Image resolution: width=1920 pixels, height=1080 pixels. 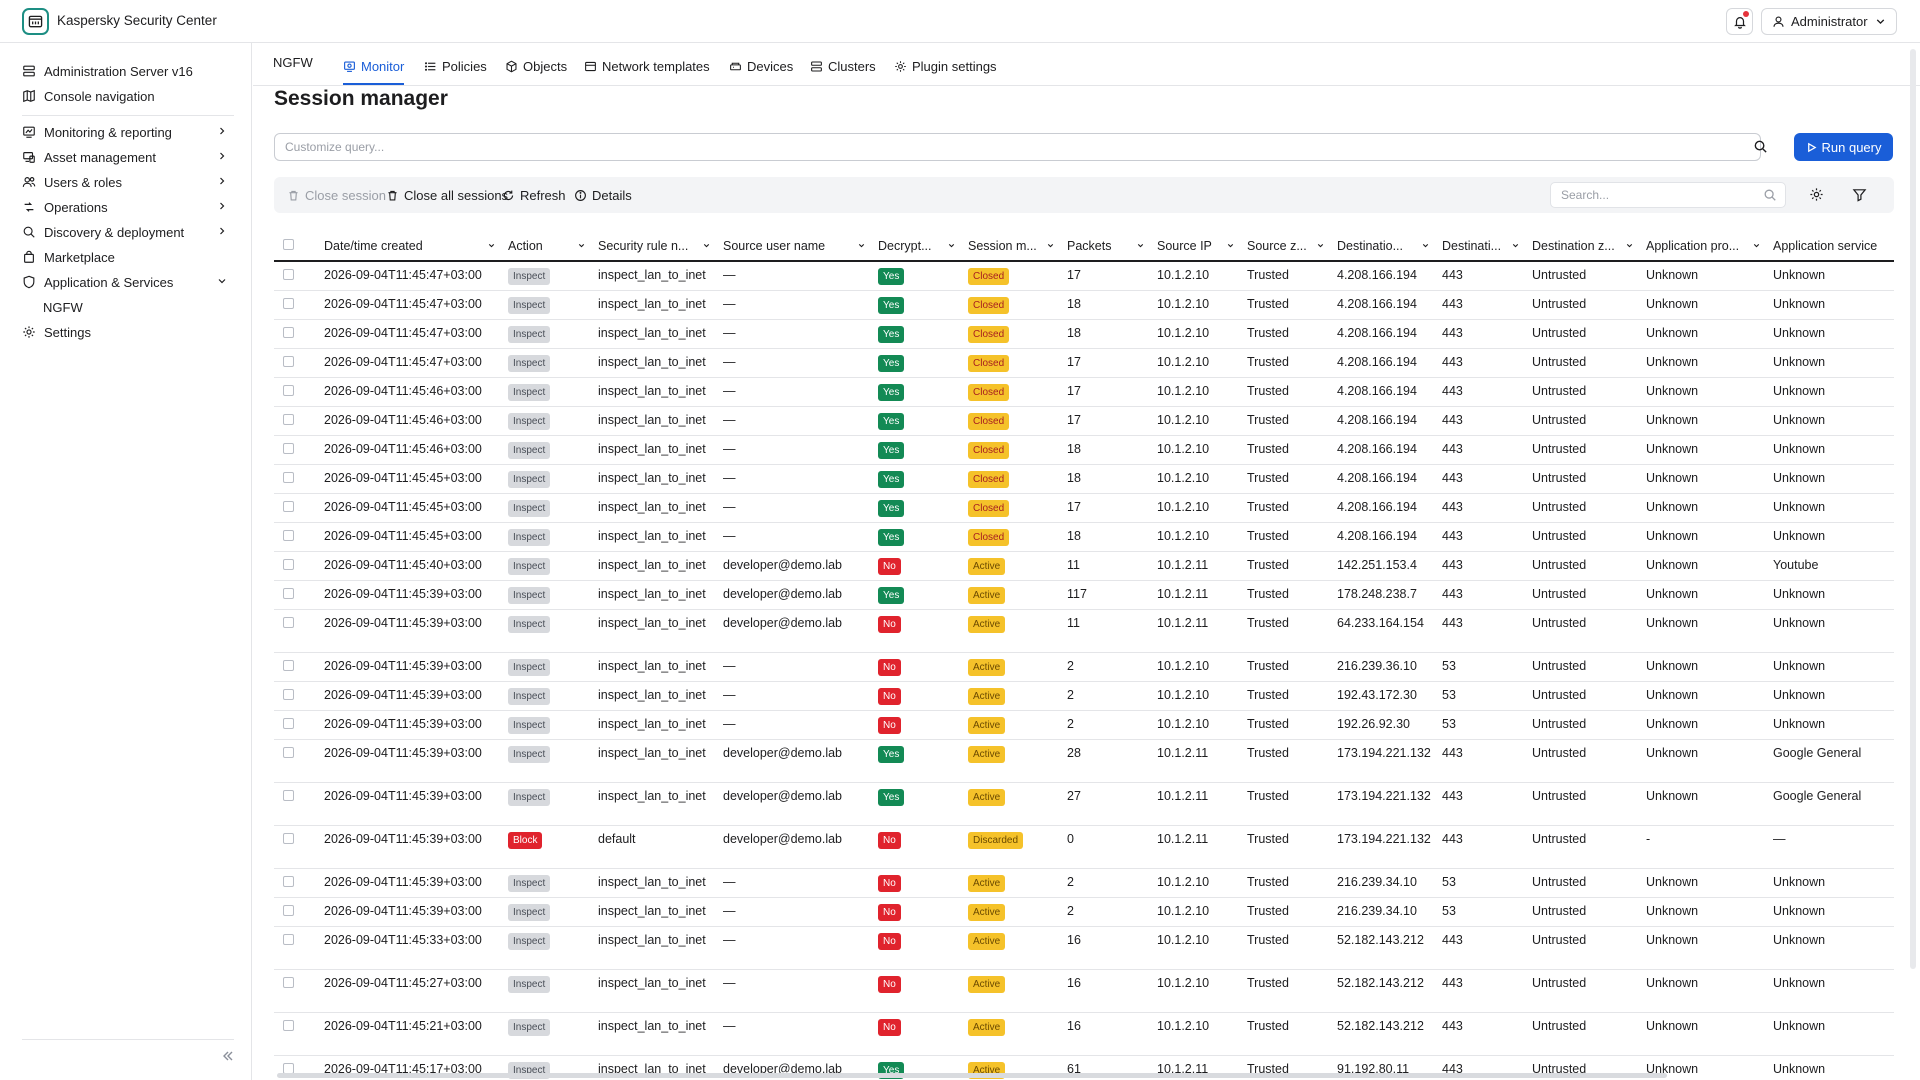 What do you see at coordinates (549, 246) in the screenshot?
I see `column-header: Action` at bounding box center [549, 246].